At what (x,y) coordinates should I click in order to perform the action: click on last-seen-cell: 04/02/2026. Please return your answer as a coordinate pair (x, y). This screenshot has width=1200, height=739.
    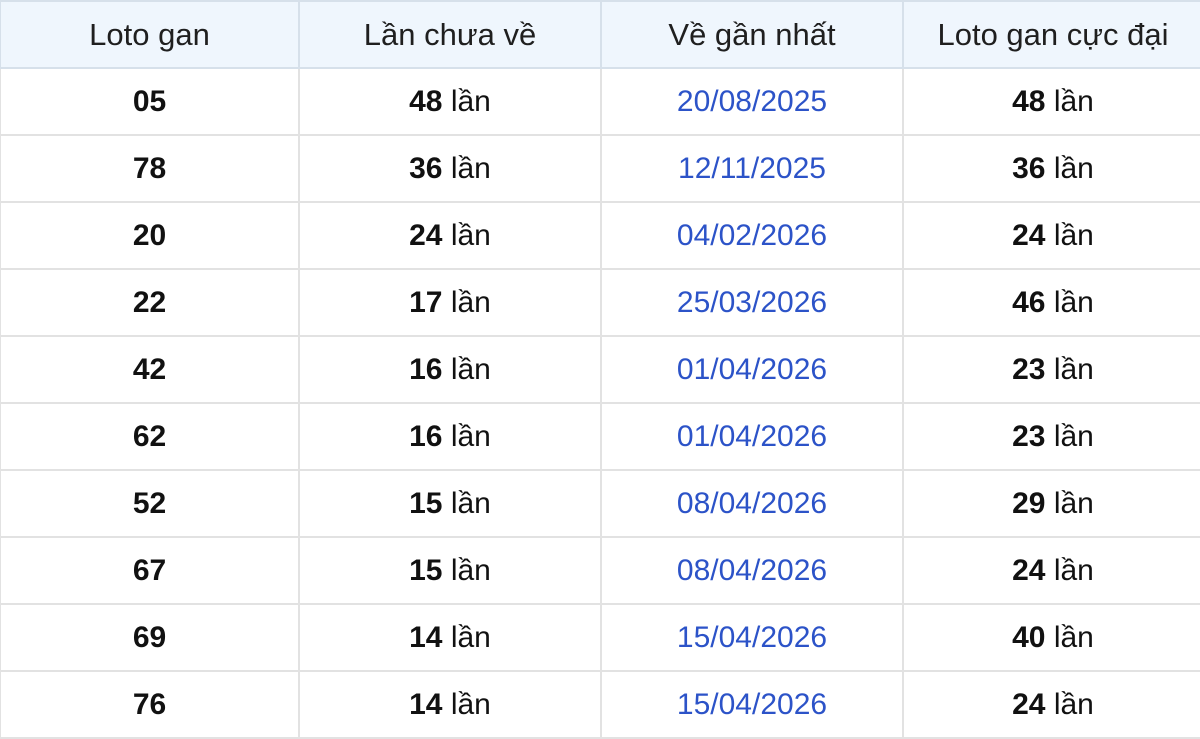
    Looking at the image, I should click on (752, 235).